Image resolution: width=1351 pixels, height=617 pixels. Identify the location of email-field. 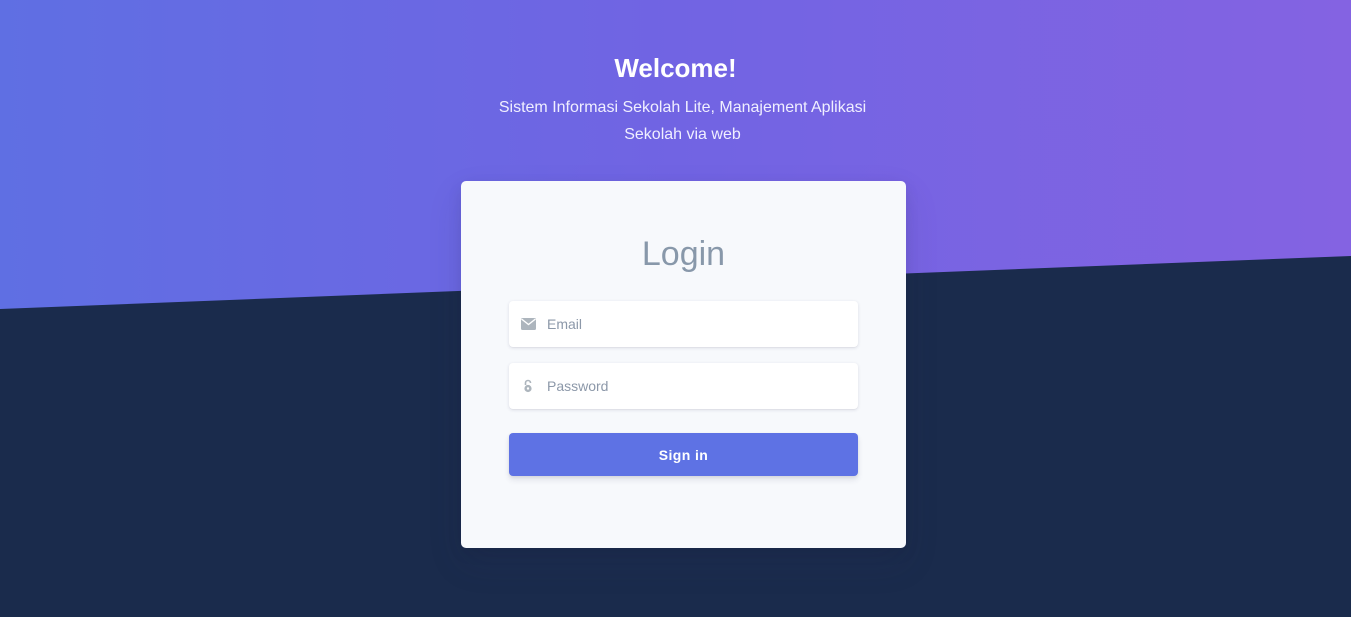
(683, 324).